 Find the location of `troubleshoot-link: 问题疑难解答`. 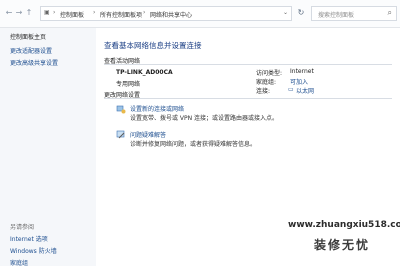

troubleshoot-link: 问题疑难解答 is located at coordinates (148, 134).